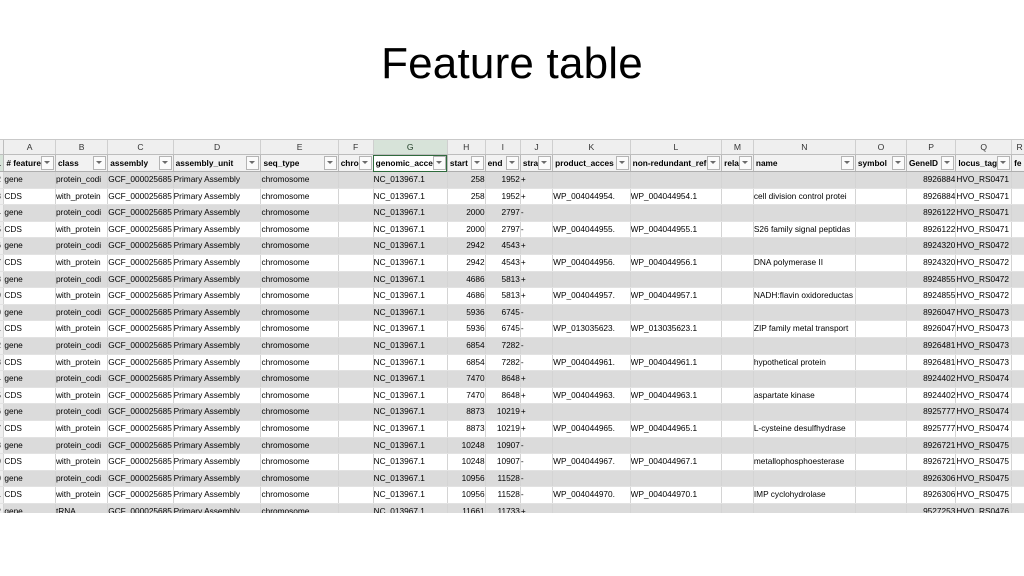 The image size is (1024, 576). Describe the element at coordinates (356, 163) in the screenshot. I see `column-header-chromosome: chro` at that location.